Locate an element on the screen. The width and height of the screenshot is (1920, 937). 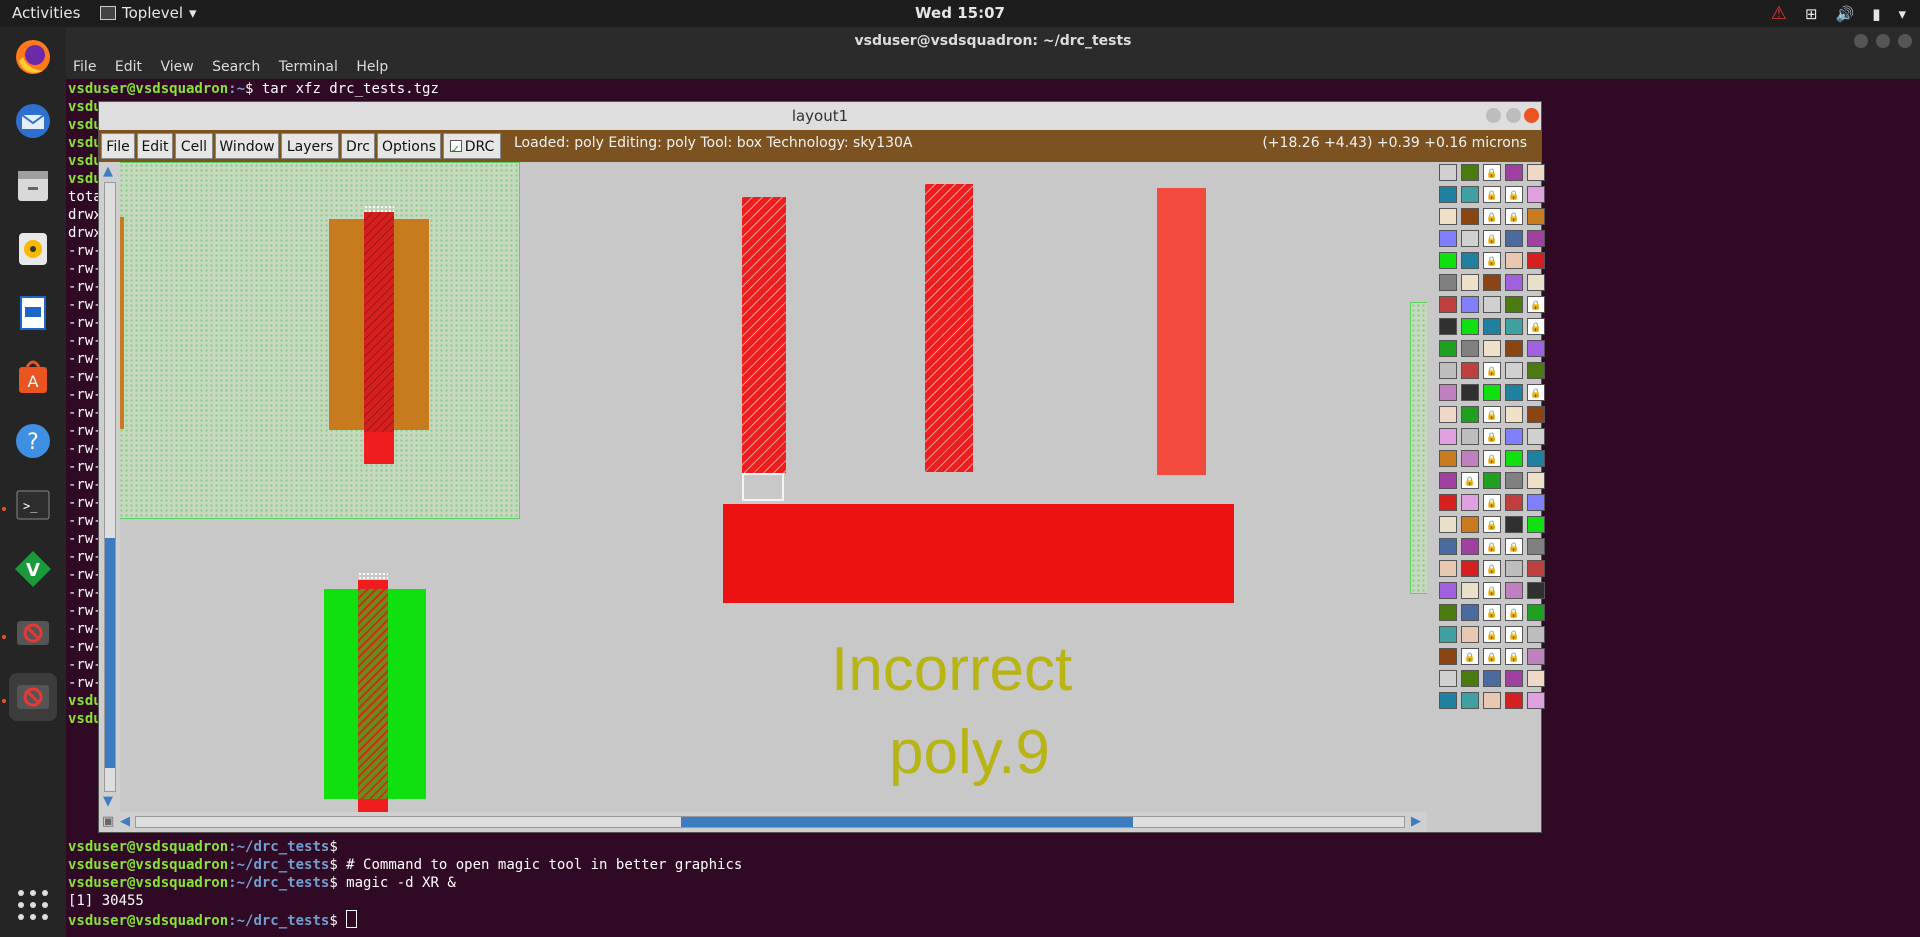
menu-edit: Edit is located at coordinates (128, 67).